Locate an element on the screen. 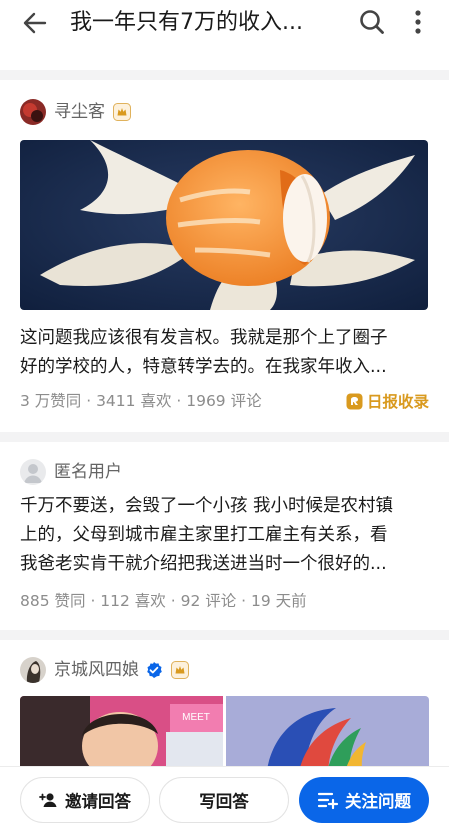  follow-question-button: 关注问题 is located at coordinates (364, 800).